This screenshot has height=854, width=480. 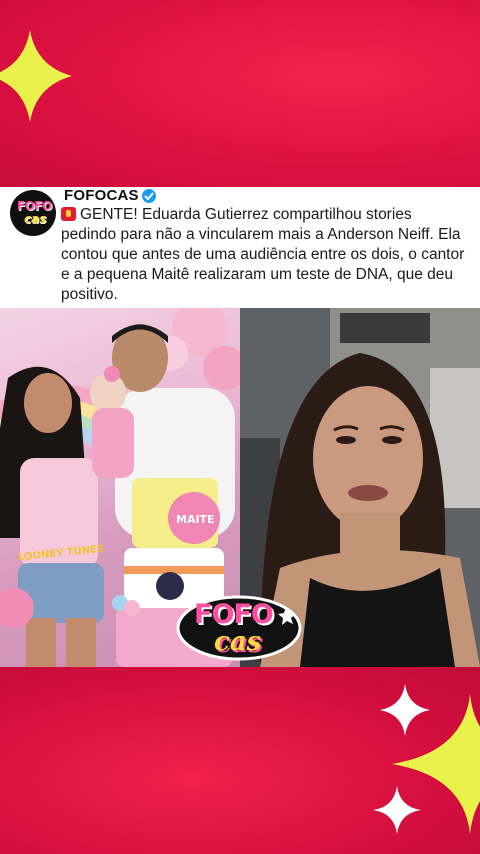 What do you see at coordinates (101, 195) in the screenshot?
I see `account-name: FOFOCAS` at bounding box center [101, 195].